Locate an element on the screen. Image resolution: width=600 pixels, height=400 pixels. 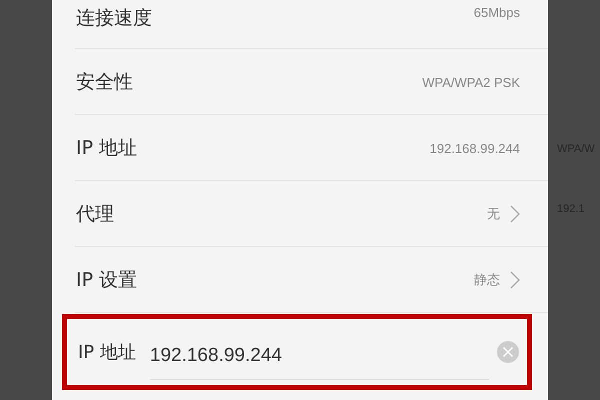
row-value: 静态 is located at coordinates (487, 280).